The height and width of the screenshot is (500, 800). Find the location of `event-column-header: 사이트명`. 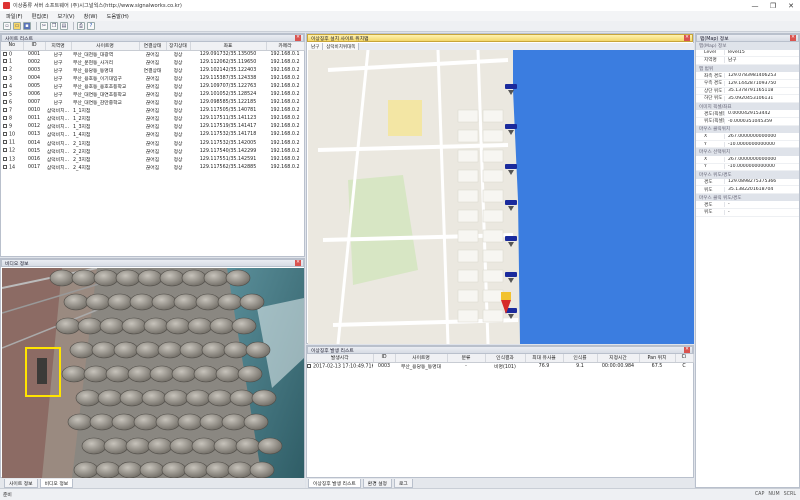

event-column-header: 사이트명 is located at coordinates (421, 358).